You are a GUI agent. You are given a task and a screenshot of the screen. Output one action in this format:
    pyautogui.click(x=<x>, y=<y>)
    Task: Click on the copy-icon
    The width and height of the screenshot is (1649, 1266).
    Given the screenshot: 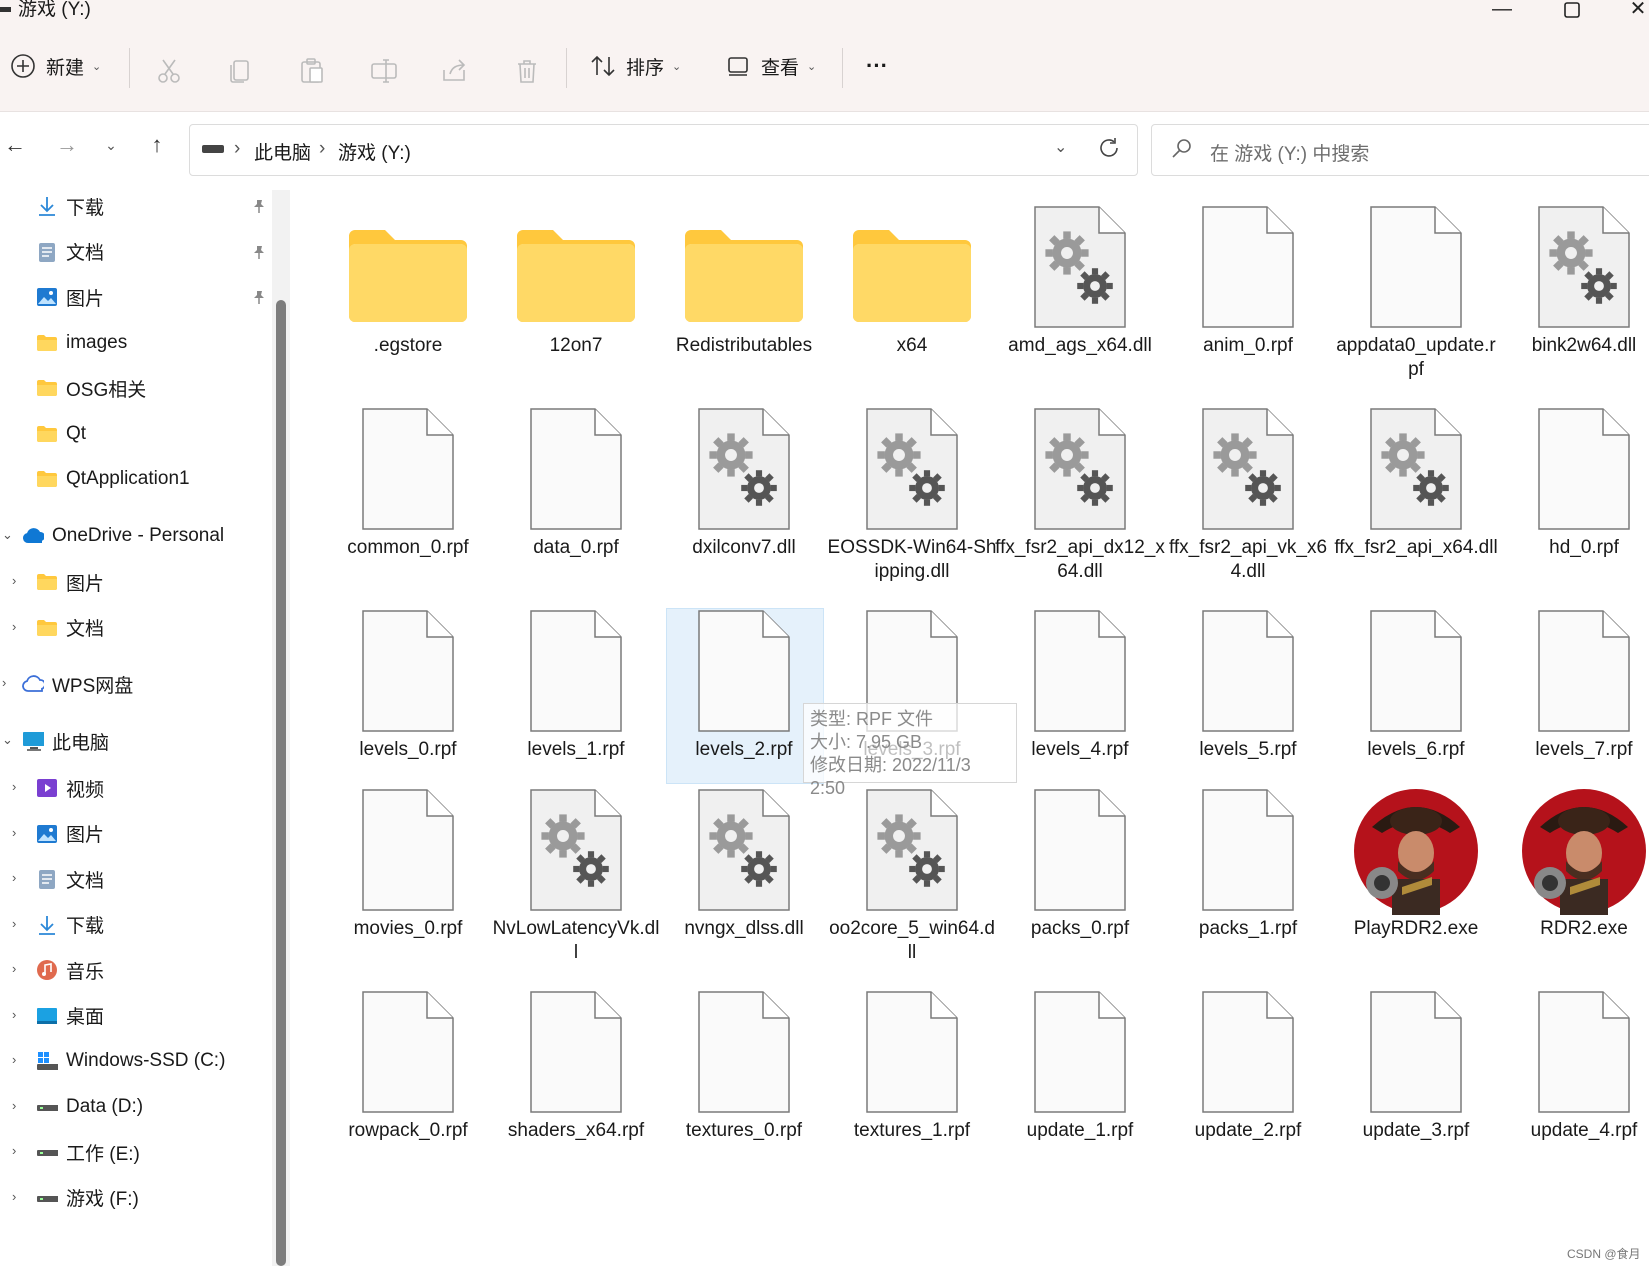 What is the action you would take?
    pyautogui.click(x=241, y=71)
    